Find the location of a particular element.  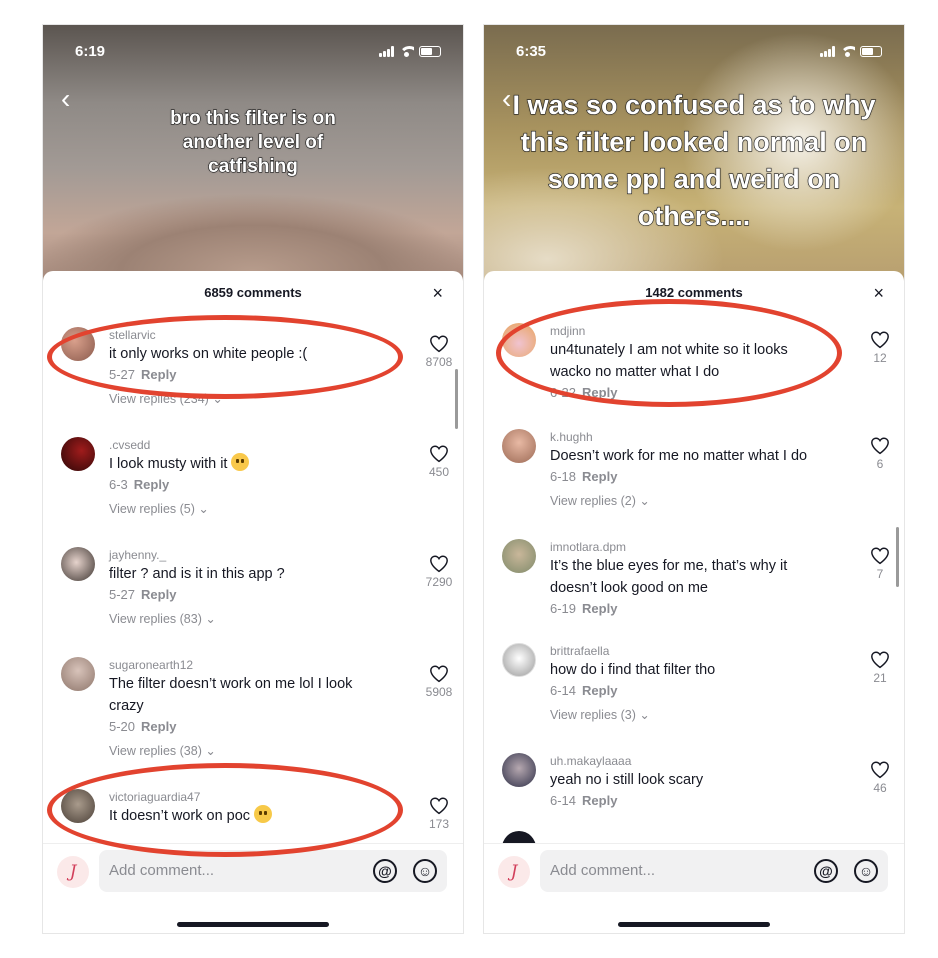

comment-composer: J Add comment... @ ☺ is located at coordinates (694, 888).